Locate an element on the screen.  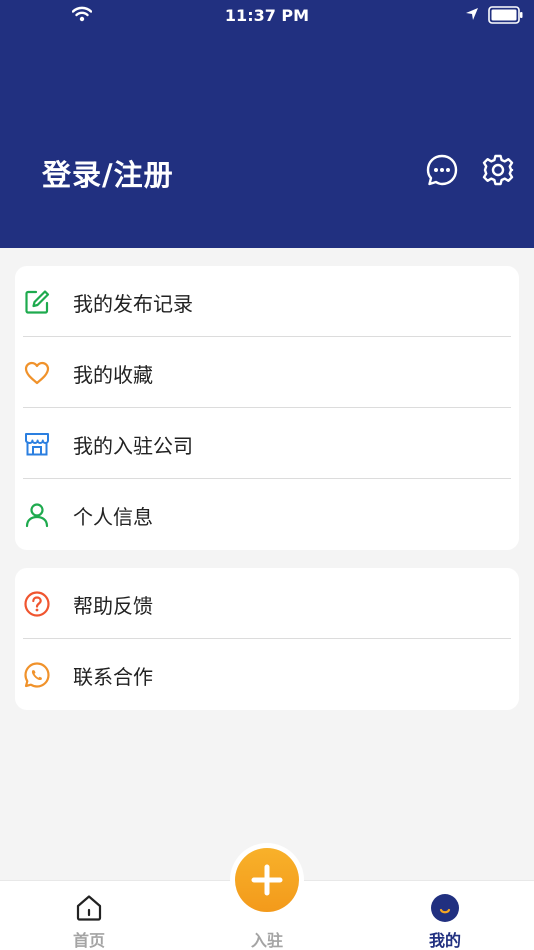
message-icon is located at coordinates (442, 170).